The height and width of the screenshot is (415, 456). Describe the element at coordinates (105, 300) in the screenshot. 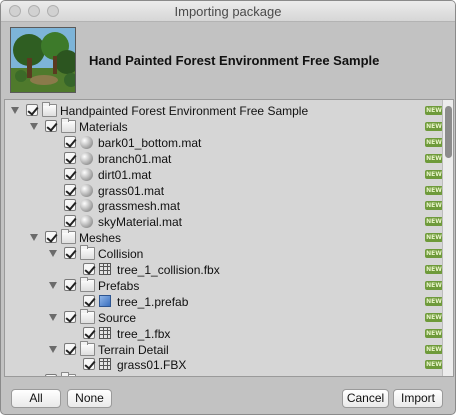

I see `prefab-cube-icon` at that location.